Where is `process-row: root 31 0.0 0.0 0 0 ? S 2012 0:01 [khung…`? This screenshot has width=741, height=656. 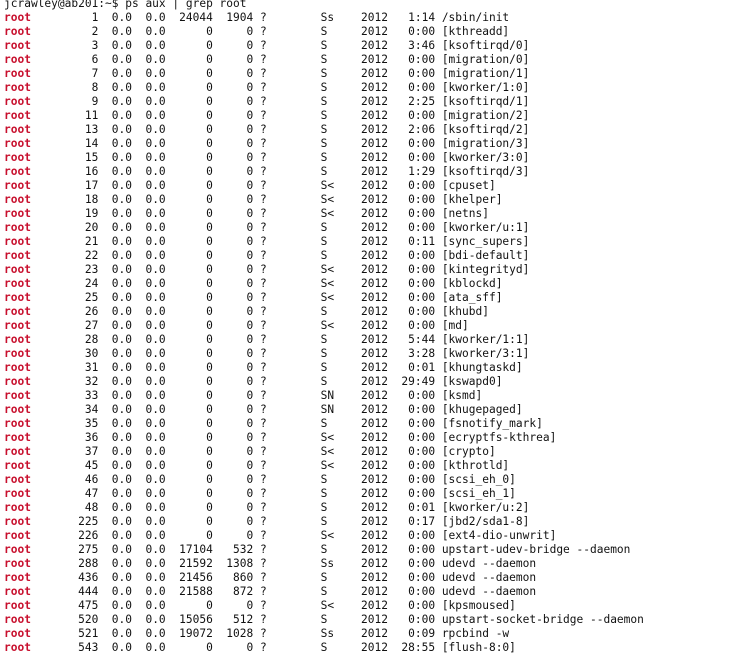 process-row: root 31 0.0 0.0 0 0 ? S 2012 0:01 [khung… is located at coordinates (372, 368).